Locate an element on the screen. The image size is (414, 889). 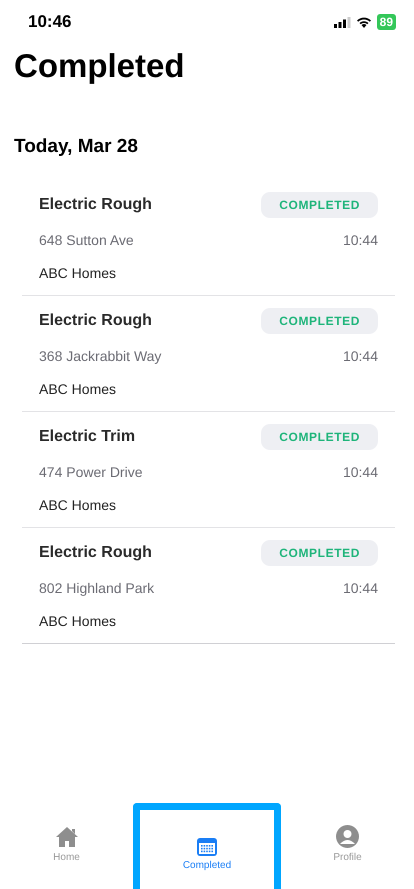
signal-icon is located at coordinates (342, 22).